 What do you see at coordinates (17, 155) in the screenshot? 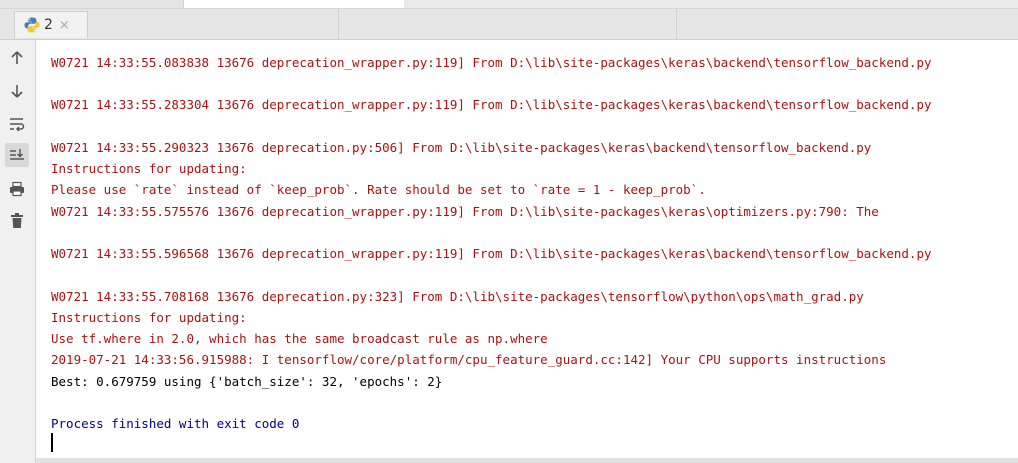
I see `scroll-to-end-icon` at bounding box center [17, 155].